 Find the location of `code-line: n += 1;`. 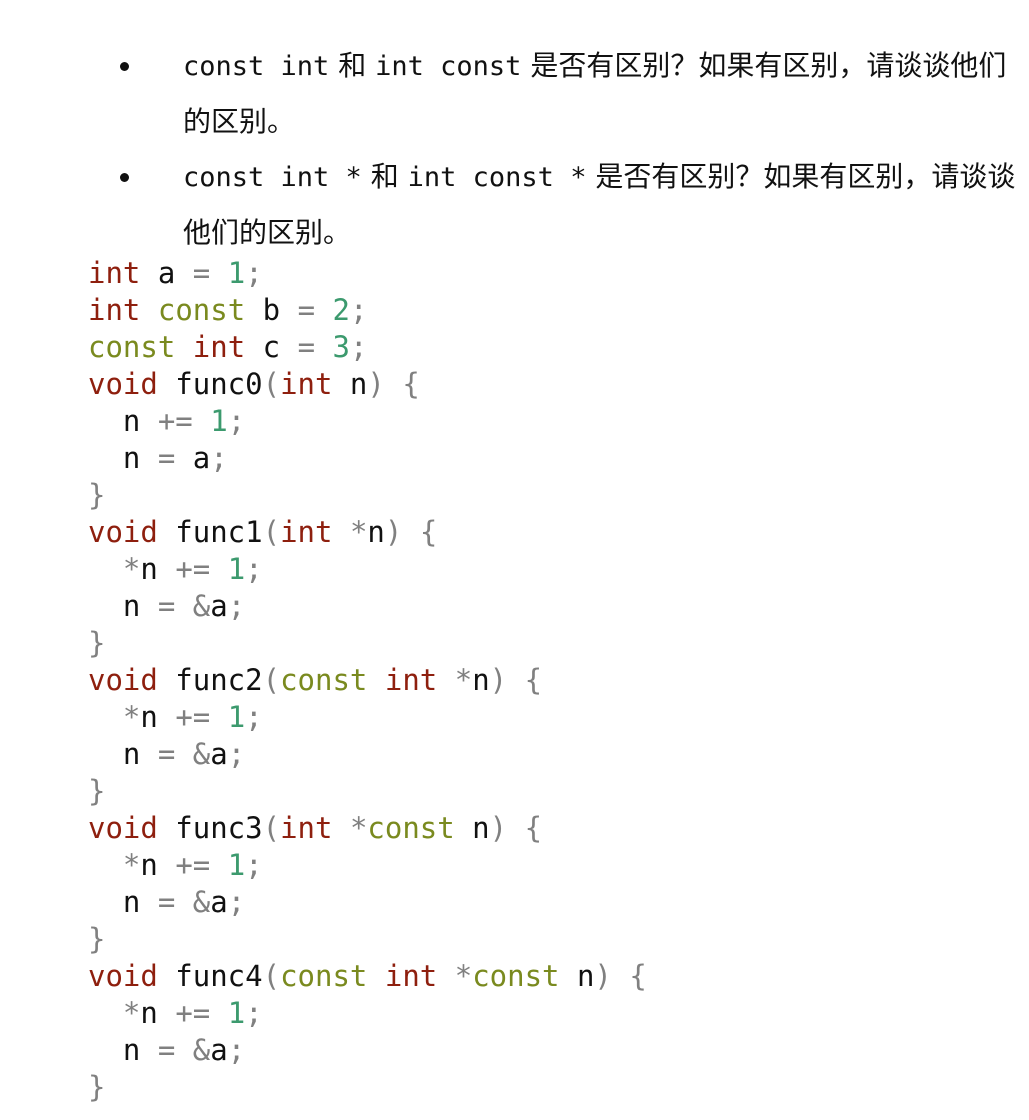

code-line: n += 1; is located at coordinates (367, 421).